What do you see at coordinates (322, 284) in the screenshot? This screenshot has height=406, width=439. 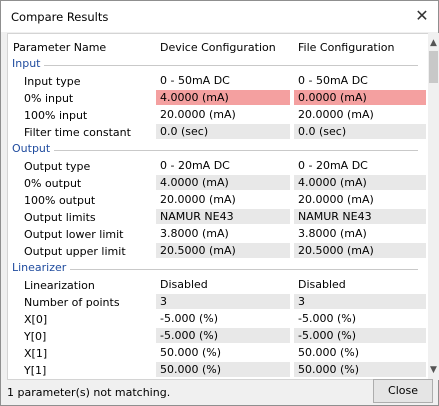 I see `file-value: Disabled` at bounding box center [322, 284].